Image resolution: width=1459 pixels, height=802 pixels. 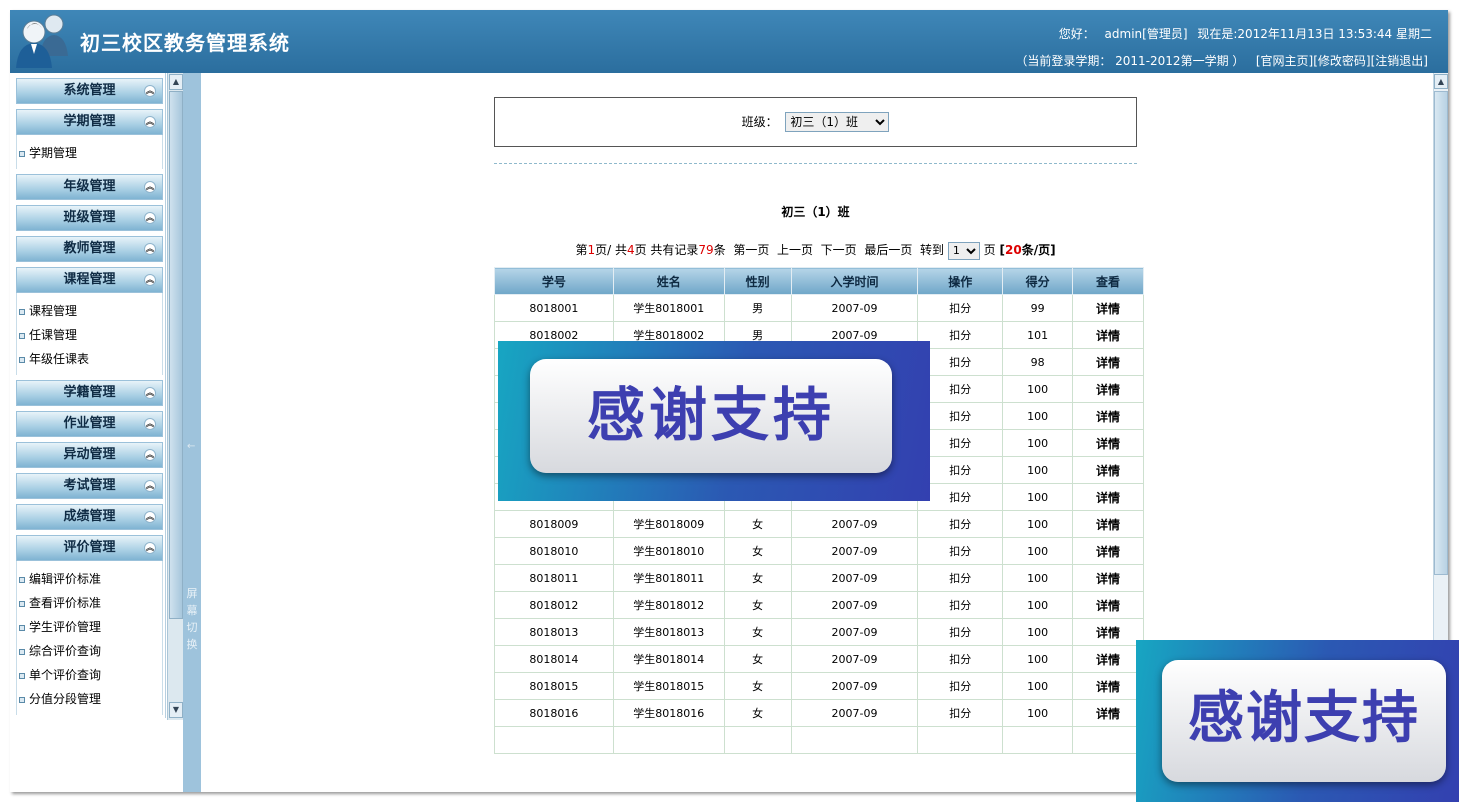 I want to click on current-datetime: 现在是:2012年11月13日 13:53:44 星期二, so click(x=1314, y=34).